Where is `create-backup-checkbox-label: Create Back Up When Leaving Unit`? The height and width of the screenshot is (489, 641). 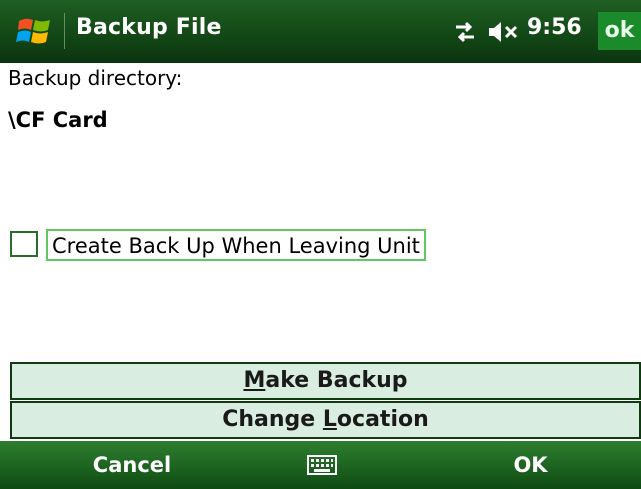
create-backup-checkbox-label: Create Back Up When Leaving Unit is located at coordinates (236, 245).